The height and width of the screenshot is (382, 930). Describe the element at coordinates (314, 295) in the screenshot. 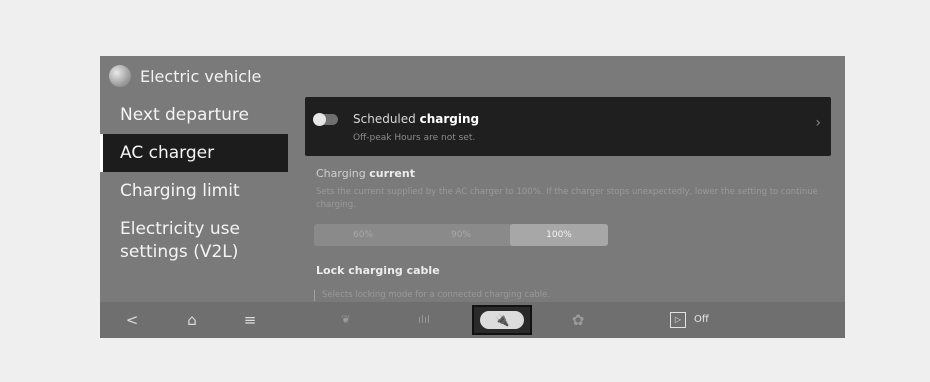

I see `desc-divider` at that location.